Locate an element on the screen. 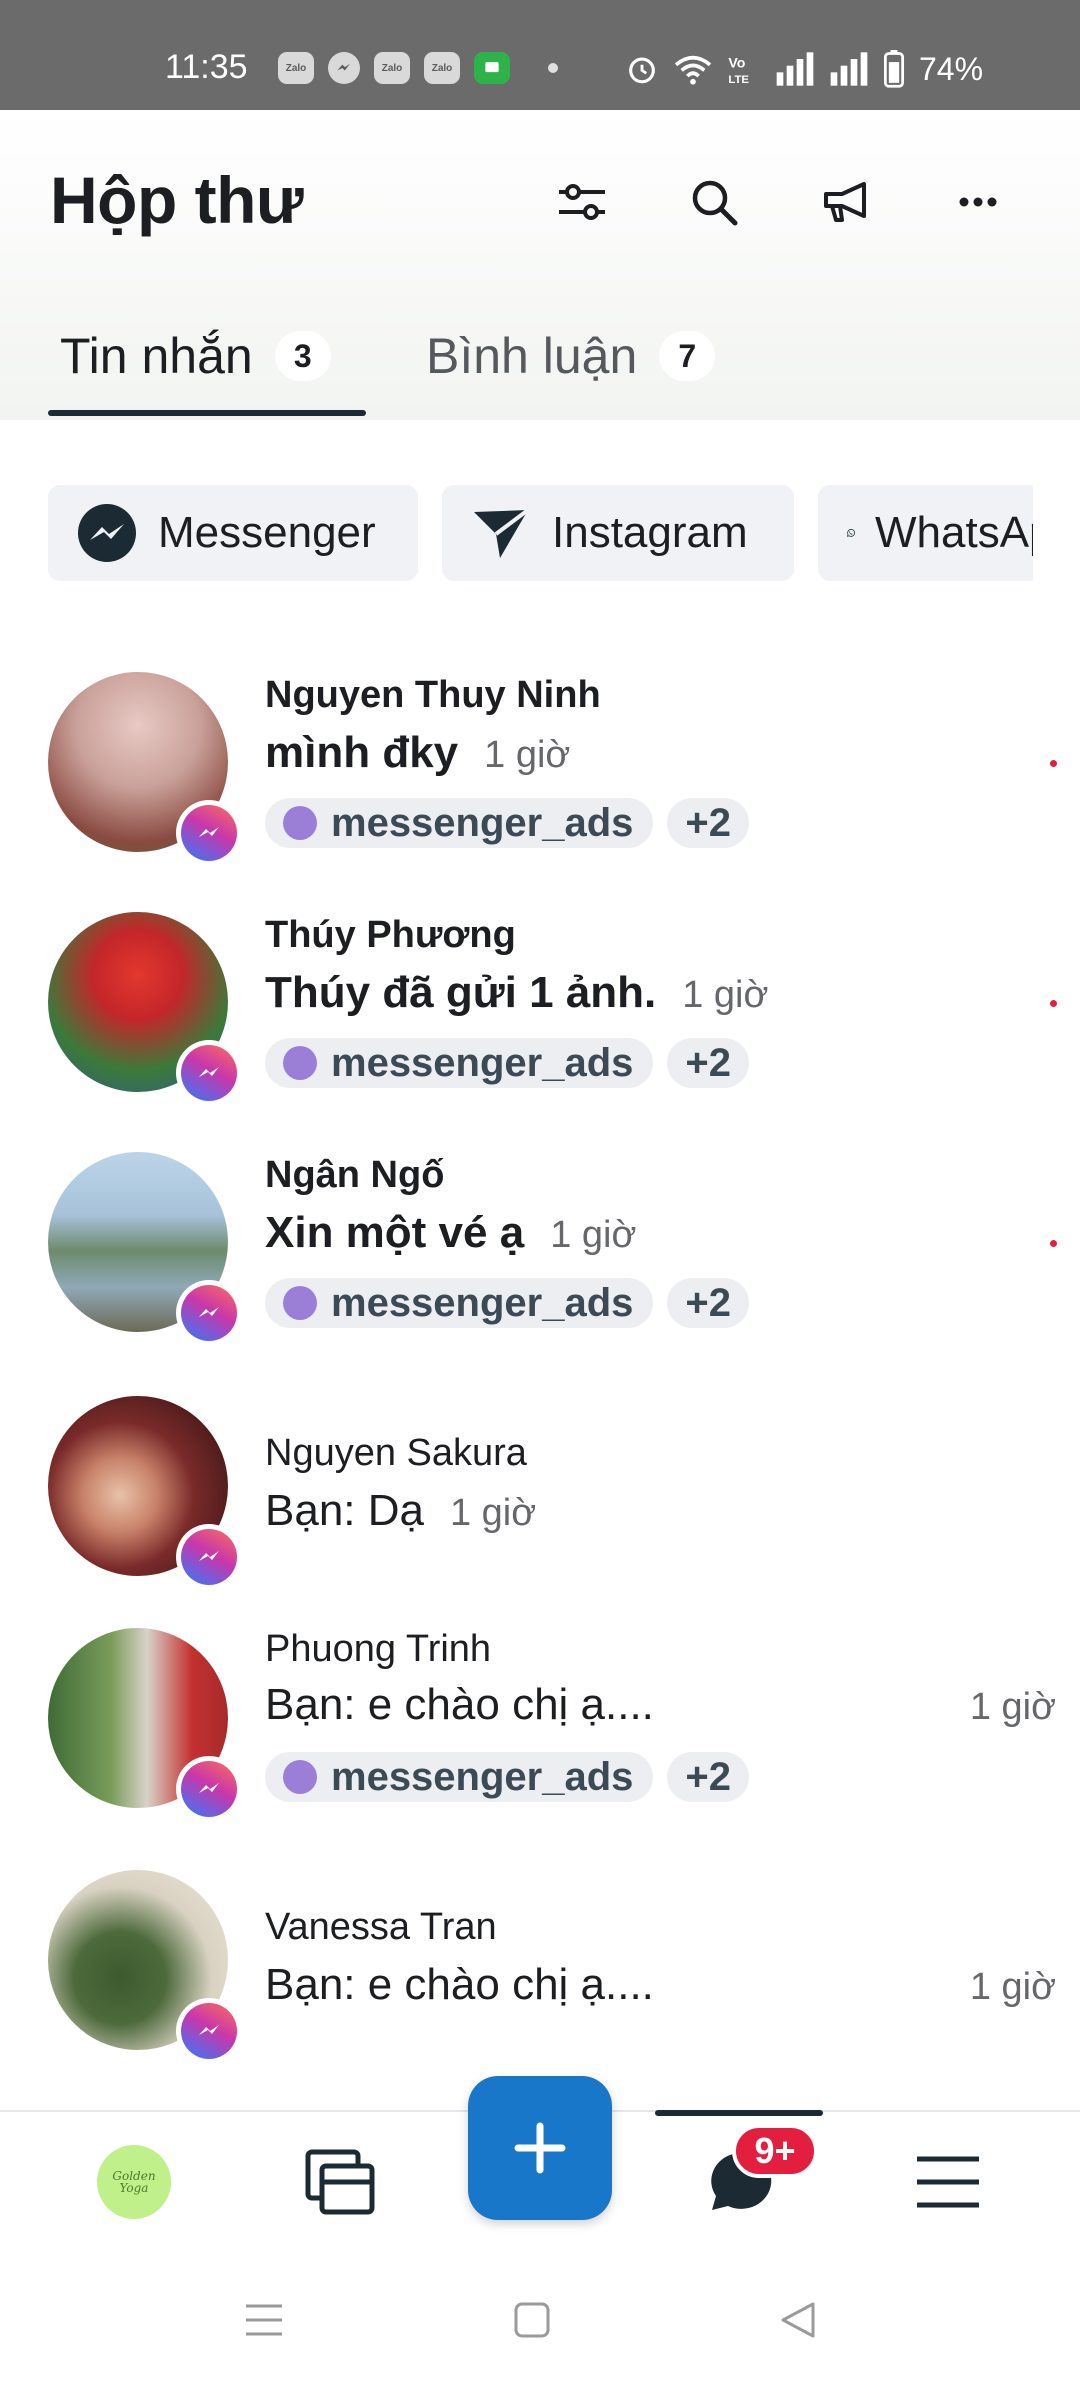 The image size is (1080, 2400). message-preview: Bạn: Dạ is located at coordinates (344, 1510).